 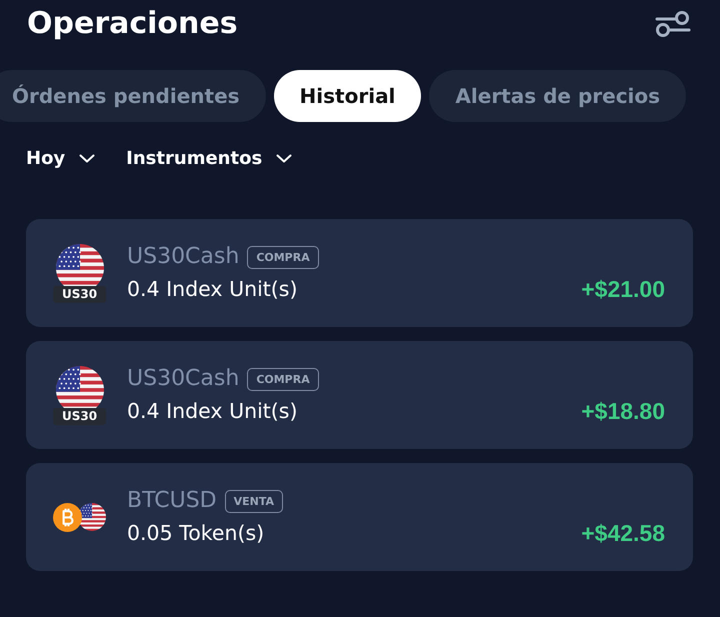 What do you see at coordinates (623, 533) in the screenshot?
I see `profit-amount: +$42.58` at bounding box center [623, 533].